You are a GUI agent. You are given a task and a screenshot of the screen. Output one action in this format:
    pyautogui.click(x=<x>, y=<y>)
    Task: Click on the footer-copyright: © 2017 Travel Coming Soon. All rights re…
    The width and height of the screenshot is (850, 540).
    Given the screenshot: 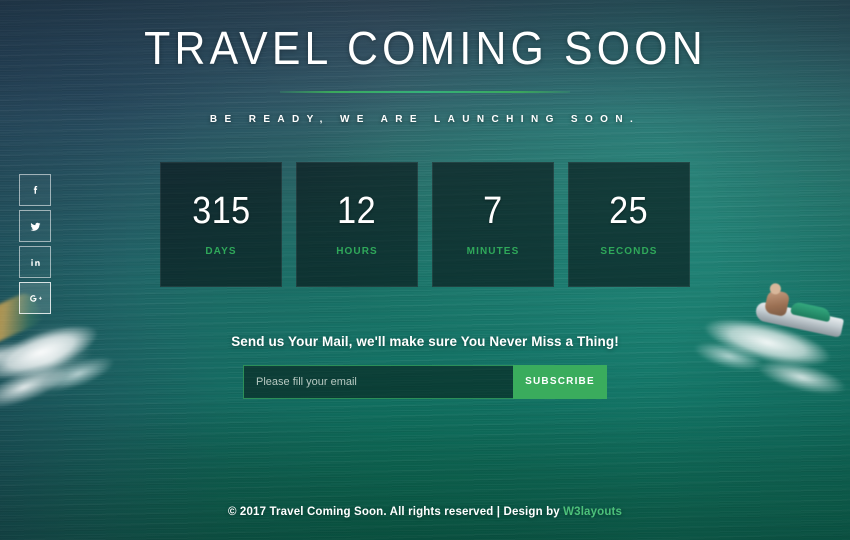 What is the action you would take?
    pyautogui.click(x=395, y=512)
    